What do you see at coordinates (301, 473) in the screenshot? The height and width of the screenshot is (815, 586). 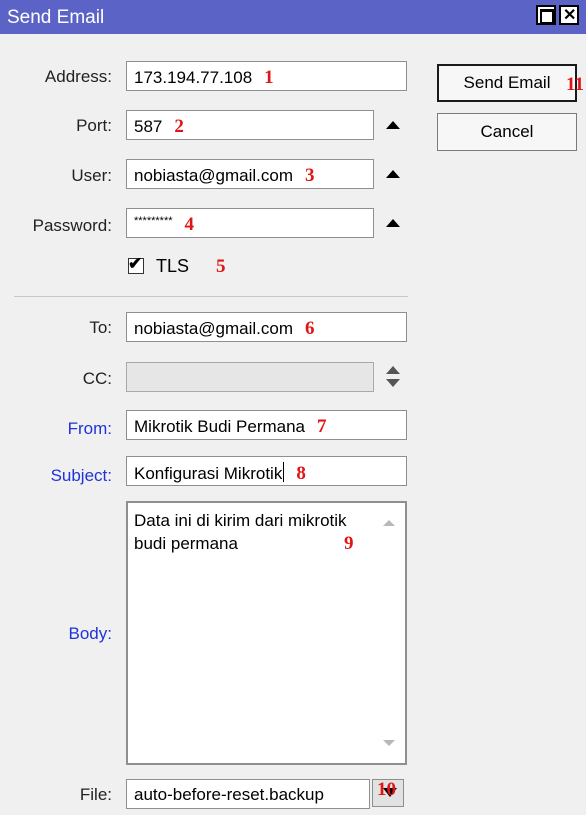 I see `marker-8: 8` at bounding box center [301, 473].